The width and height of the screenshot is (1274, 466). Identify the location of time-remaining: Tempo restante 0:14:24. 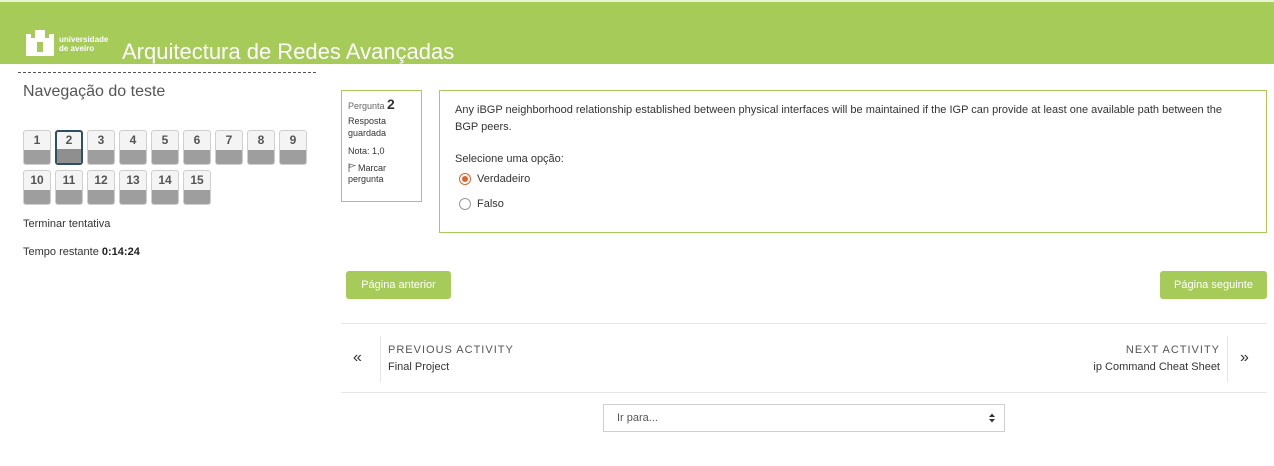
(81, 252).